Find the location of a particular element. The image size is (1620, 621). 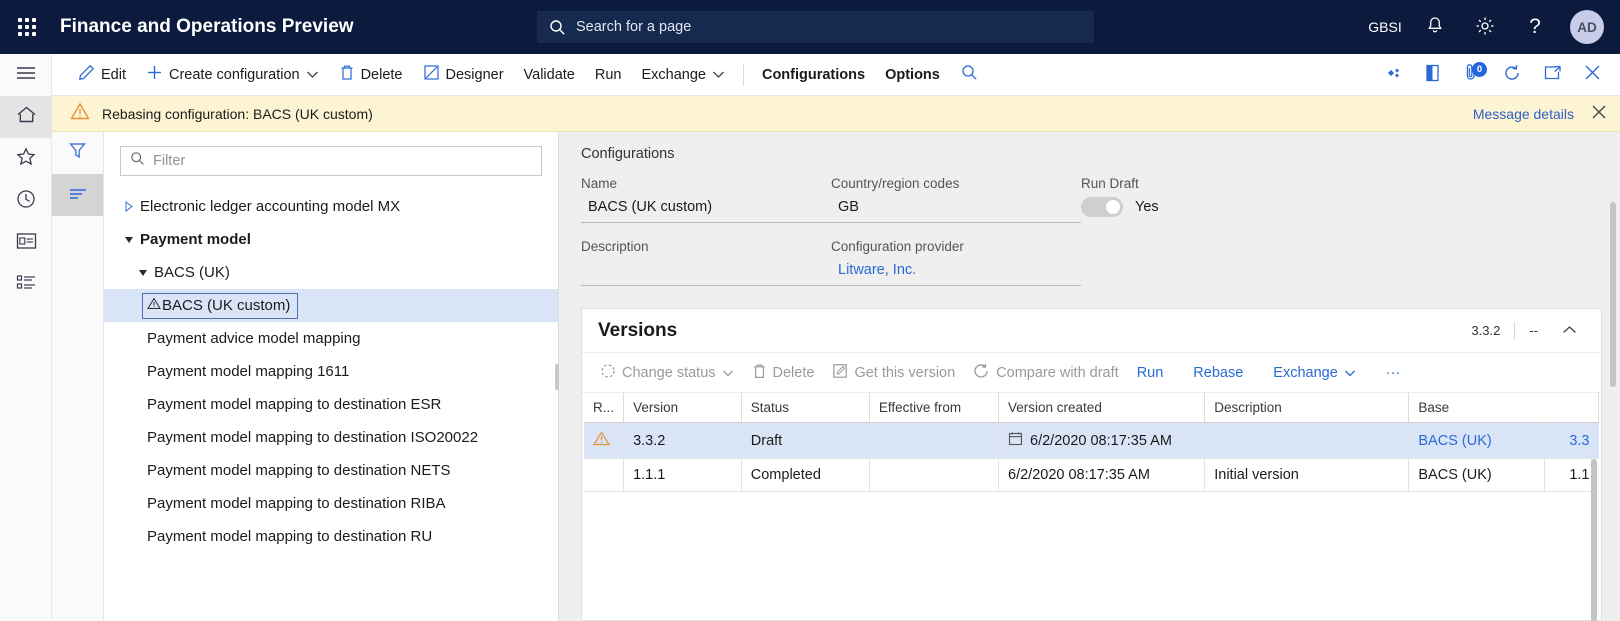

settings-button is located at coordinates (1485, 27).